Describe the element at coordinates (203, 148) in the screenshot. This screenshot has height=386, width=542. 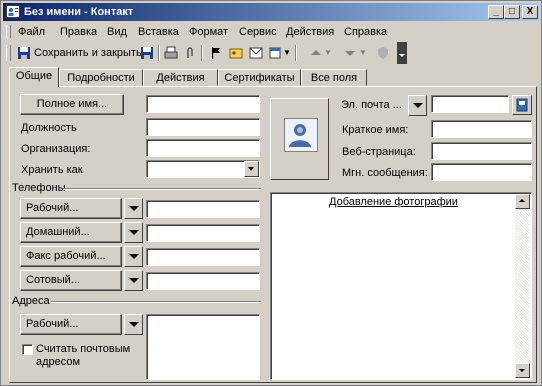
I see `company-field` at that location.